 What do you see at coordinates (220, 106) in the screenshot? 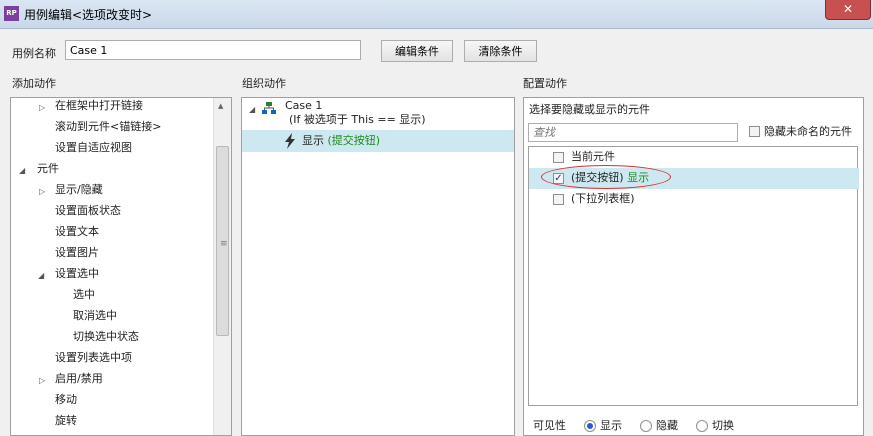
I see `scroll-up-arrow-icon: ▲` at bounding box center [220, 106].